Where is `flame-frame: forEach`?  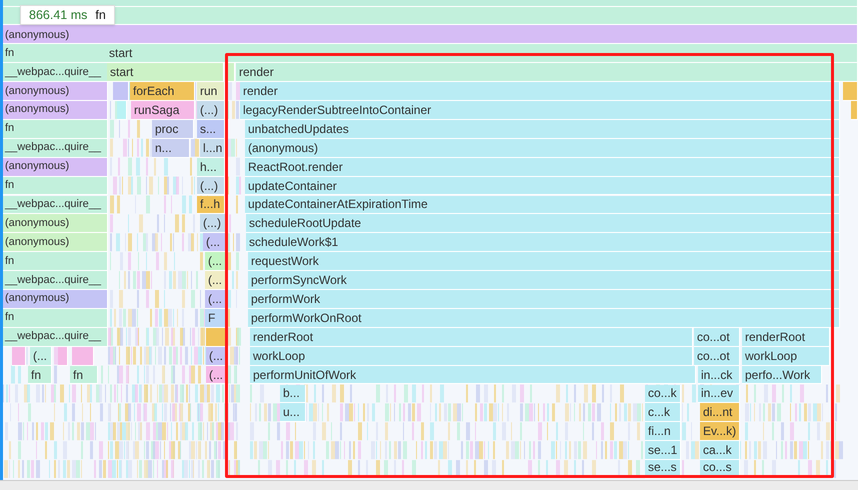 flame-frame: forEach is located at coordinates (162, 91).